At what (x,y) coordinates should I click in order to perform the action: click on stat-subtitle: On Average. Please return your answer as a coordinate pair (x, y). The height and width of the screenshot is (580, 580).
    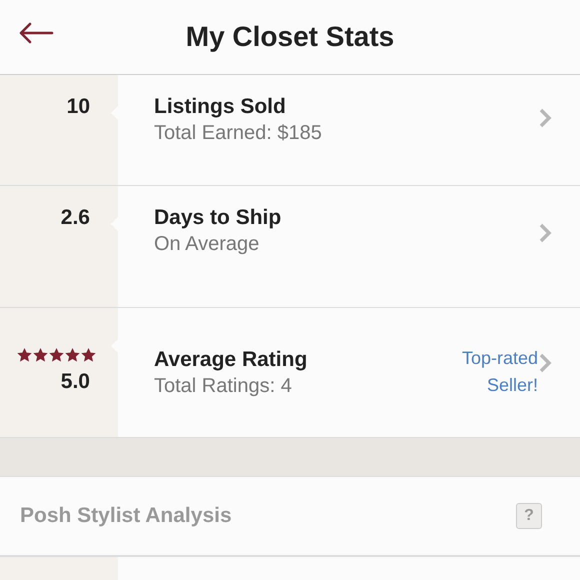
    Looking at the image, I should click on (207, 244).